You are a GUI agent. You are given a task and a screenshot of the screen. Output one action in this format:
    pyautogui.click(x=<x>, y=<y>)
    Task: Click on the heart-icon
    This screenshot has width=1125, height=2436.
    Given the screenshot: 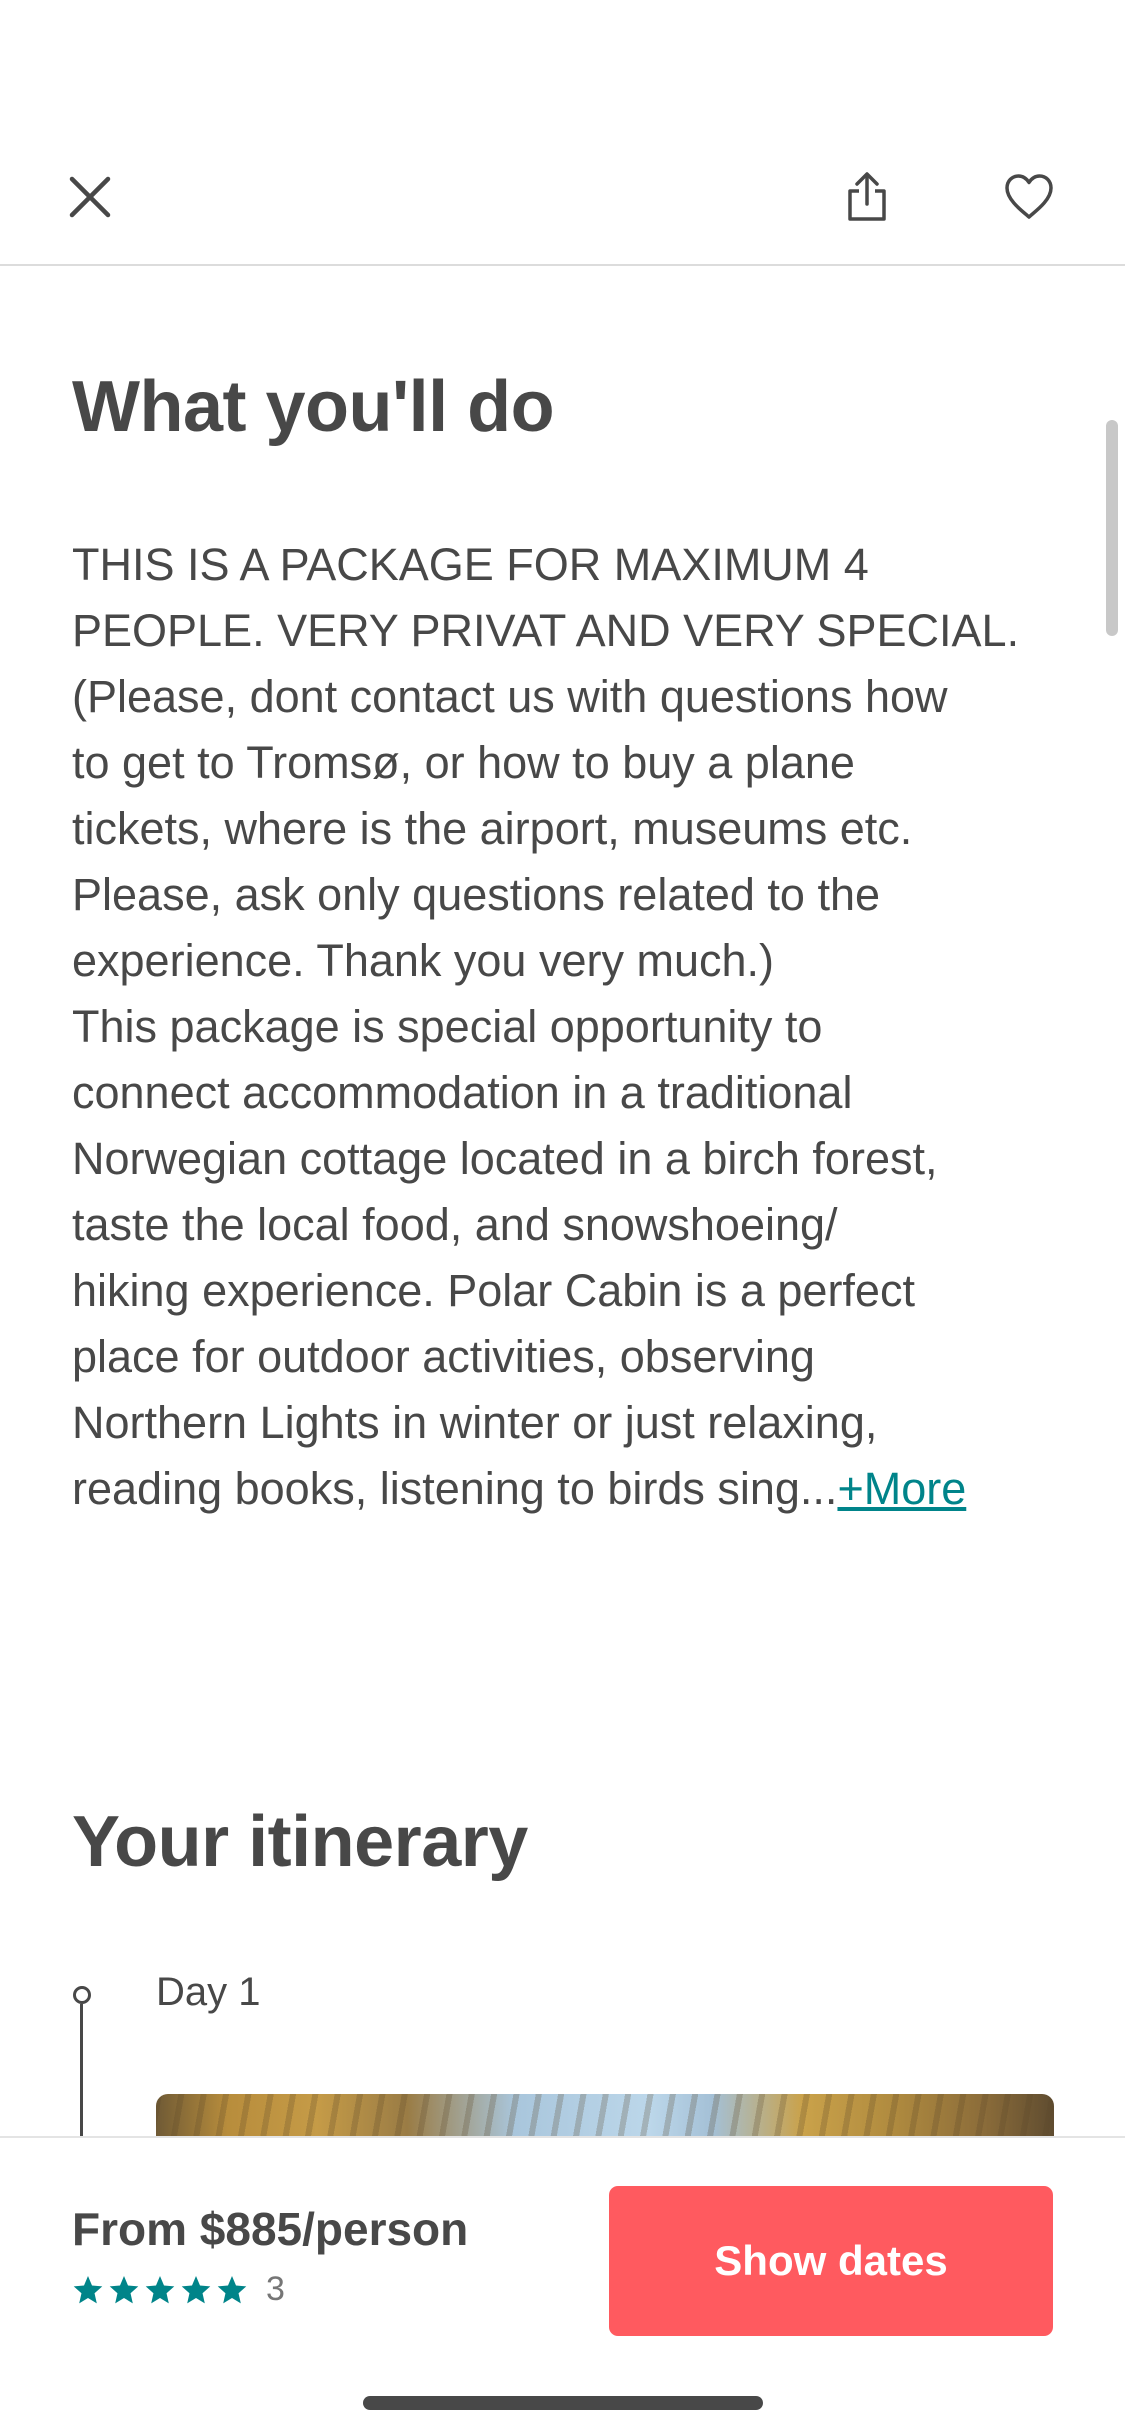 What is the action you would take?
    pyautogui.click(x=1029, y=196)
    